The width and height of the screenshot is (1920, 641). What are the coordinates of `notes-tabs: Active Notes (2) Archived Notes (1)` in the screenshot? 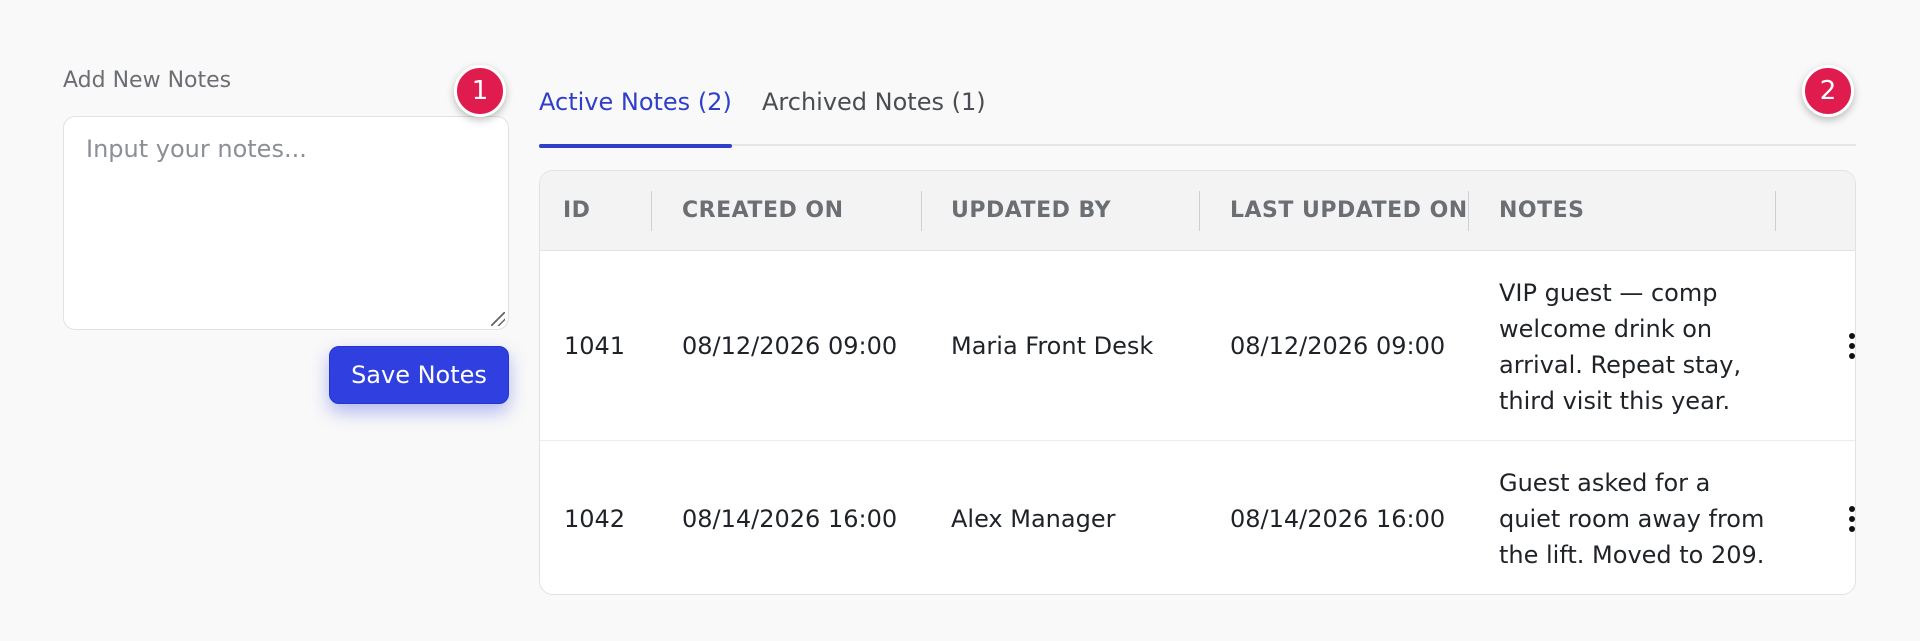 It's located at (1197, 116).